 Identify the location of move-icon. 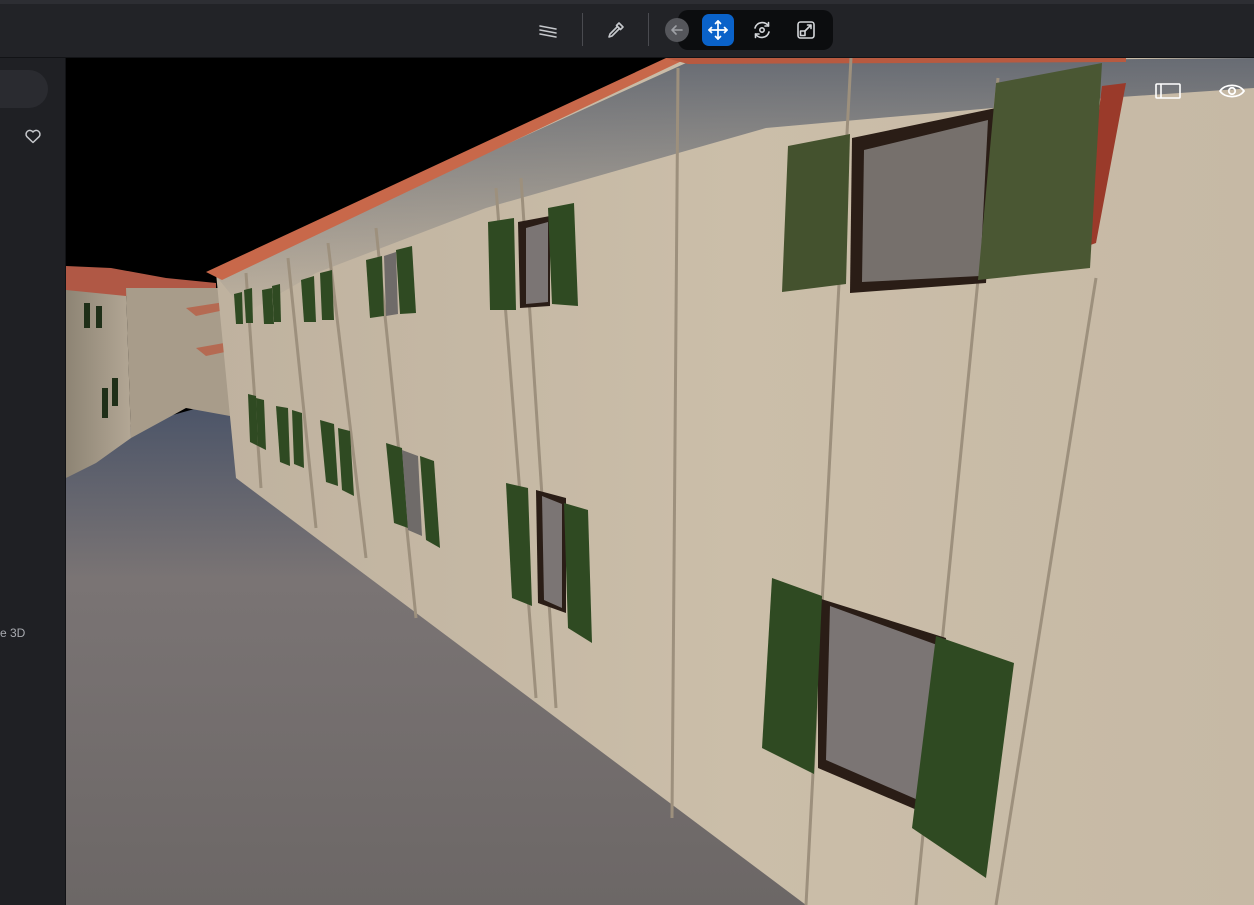
(718, 30).